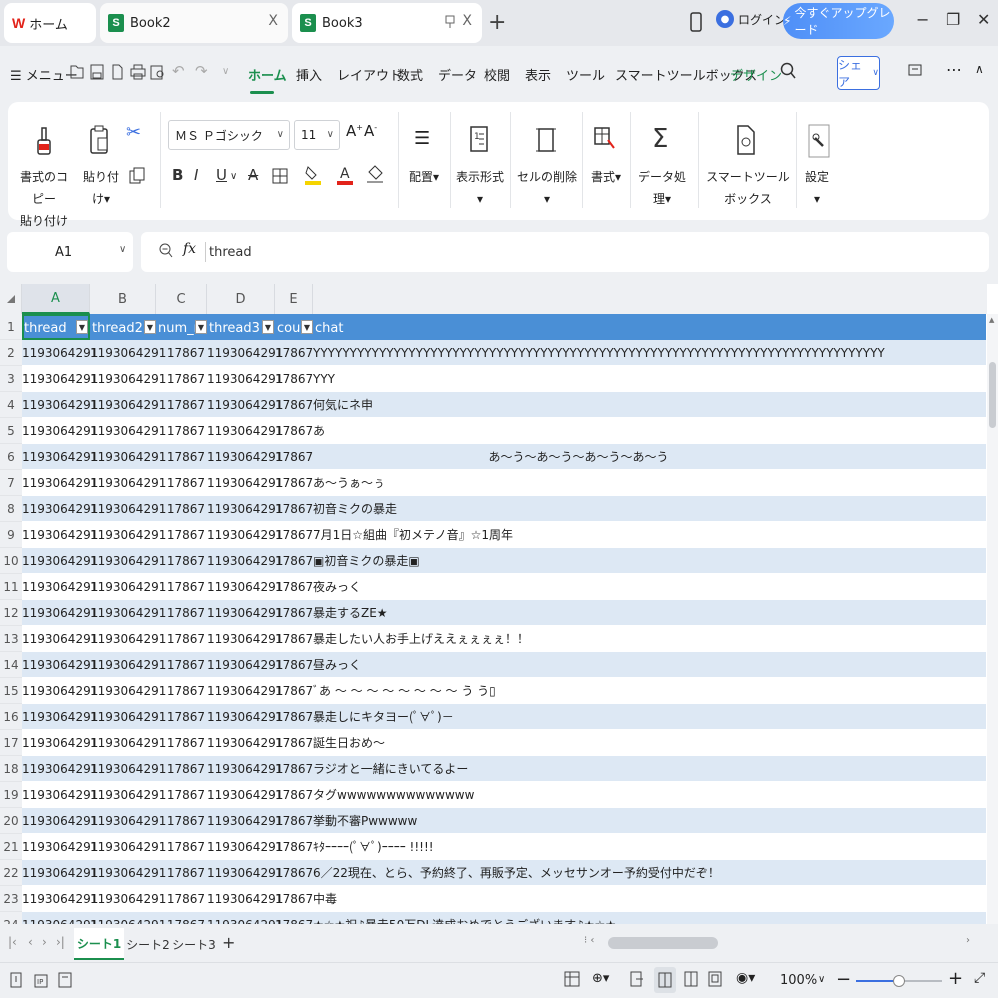 Image resolution: width=998 pixels, height=998 pixels. Describe the element at coordinates (648, 405) in the screenshot. I see `cell-chat: 何気にネ申` at that location.